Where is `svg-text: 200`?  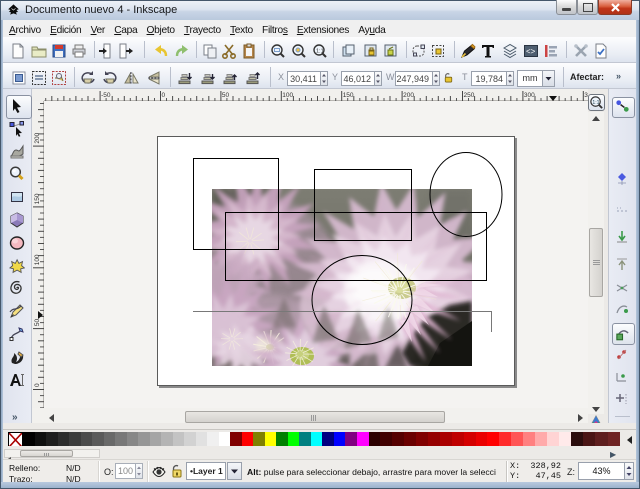
svg-text: 200 is located at coordinates (408, 95).